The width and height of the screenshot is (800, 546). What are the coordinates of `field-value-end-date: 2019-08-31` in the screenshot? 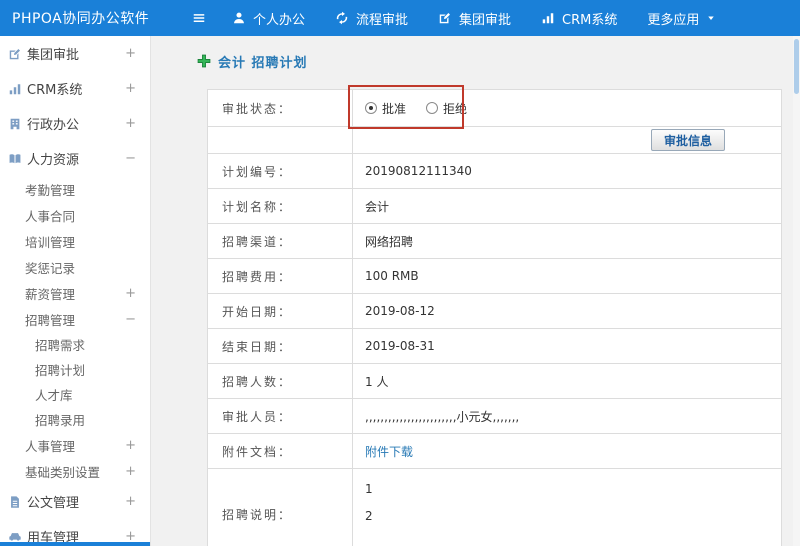 It's located at (400, 346).